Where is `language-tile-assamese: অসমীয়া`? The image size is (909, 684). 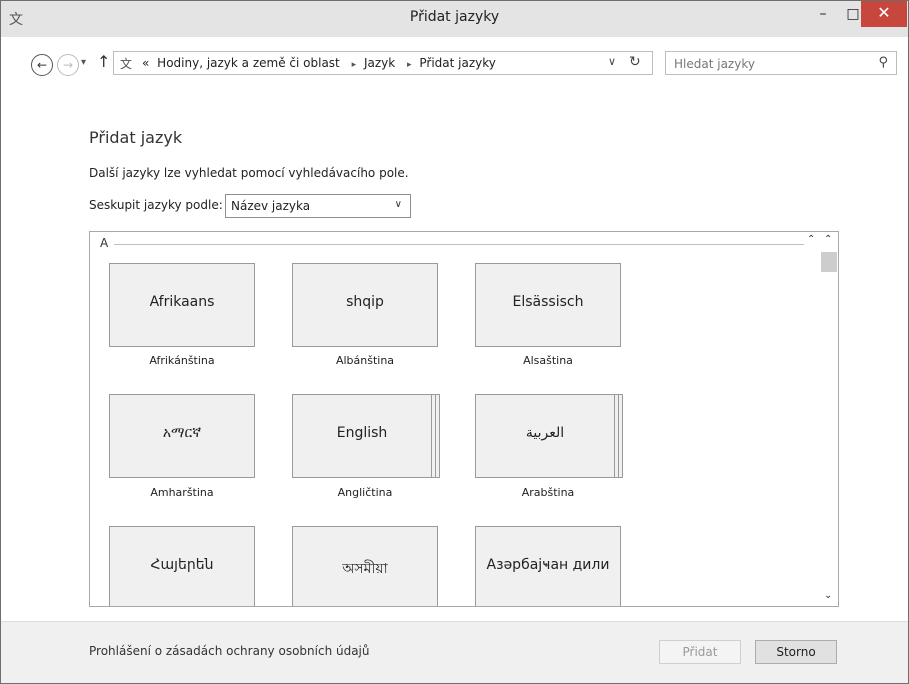 language-tile-assamese: অসমীয়া is located at coordinates (365, 566).